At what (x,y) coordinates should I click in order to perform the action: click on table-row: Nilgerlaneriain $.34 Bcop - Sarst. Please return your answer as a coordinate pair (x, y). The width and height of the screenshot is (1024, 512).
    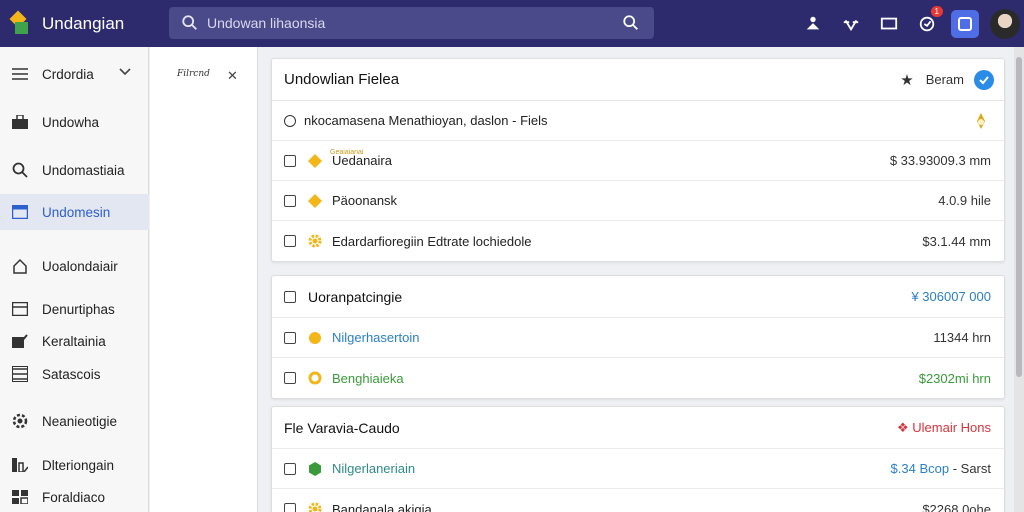
    Looking at the image, I should click on (638, 469).